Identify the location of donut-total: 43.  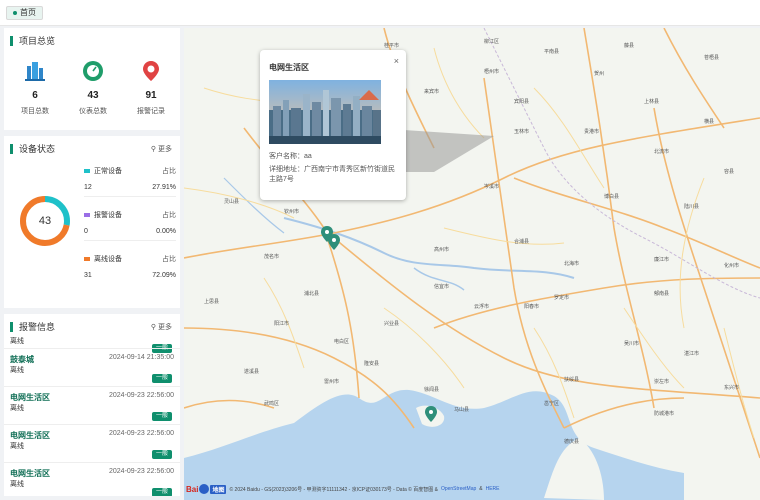
(45, 221).